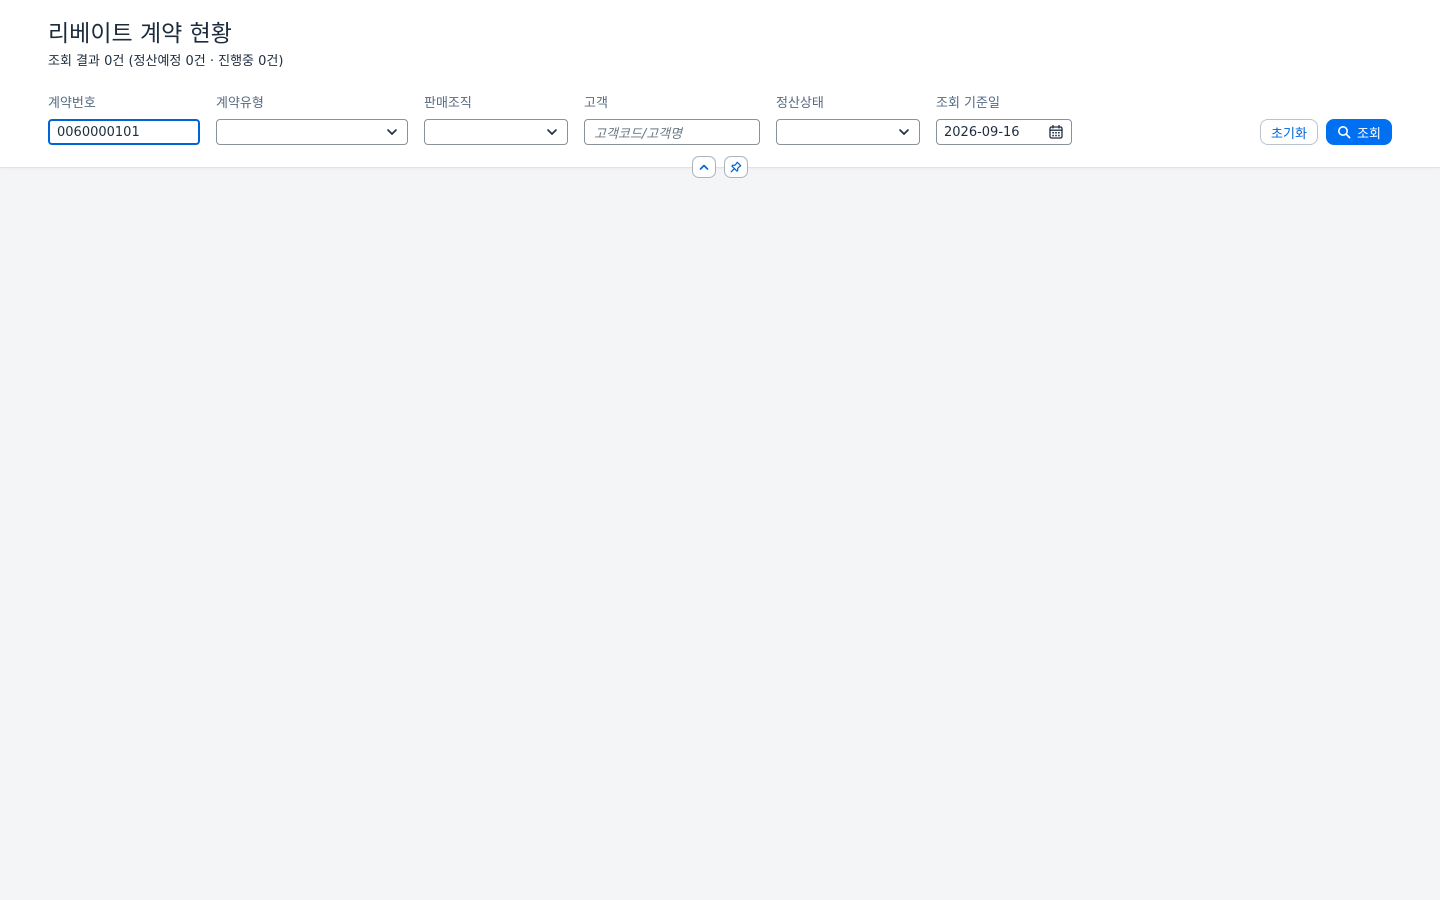 The width and height of the screenshot is (1440, 900). I want to click on customer-placeholder: 고객코드/고객명, so click(638, 134).